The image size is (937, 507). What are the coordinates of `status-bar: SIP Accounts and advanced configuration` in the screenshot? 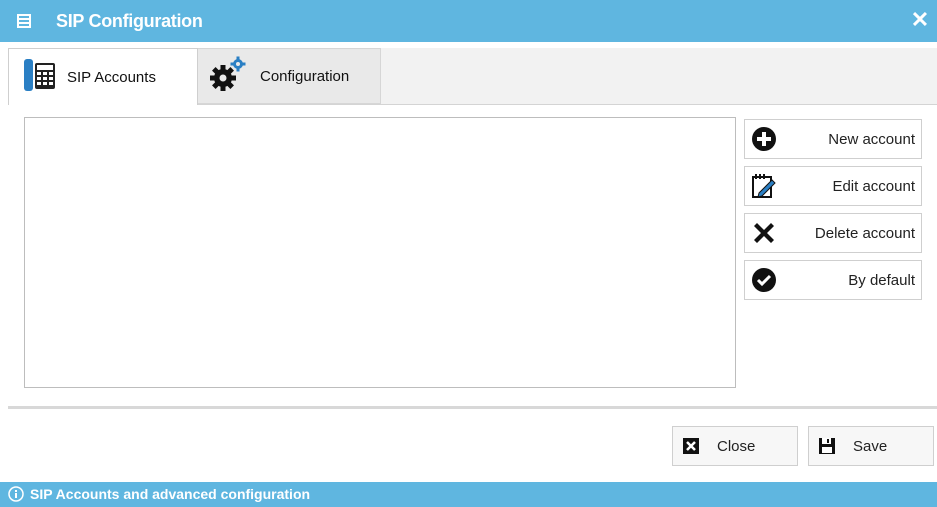 It's located at (468, 494).